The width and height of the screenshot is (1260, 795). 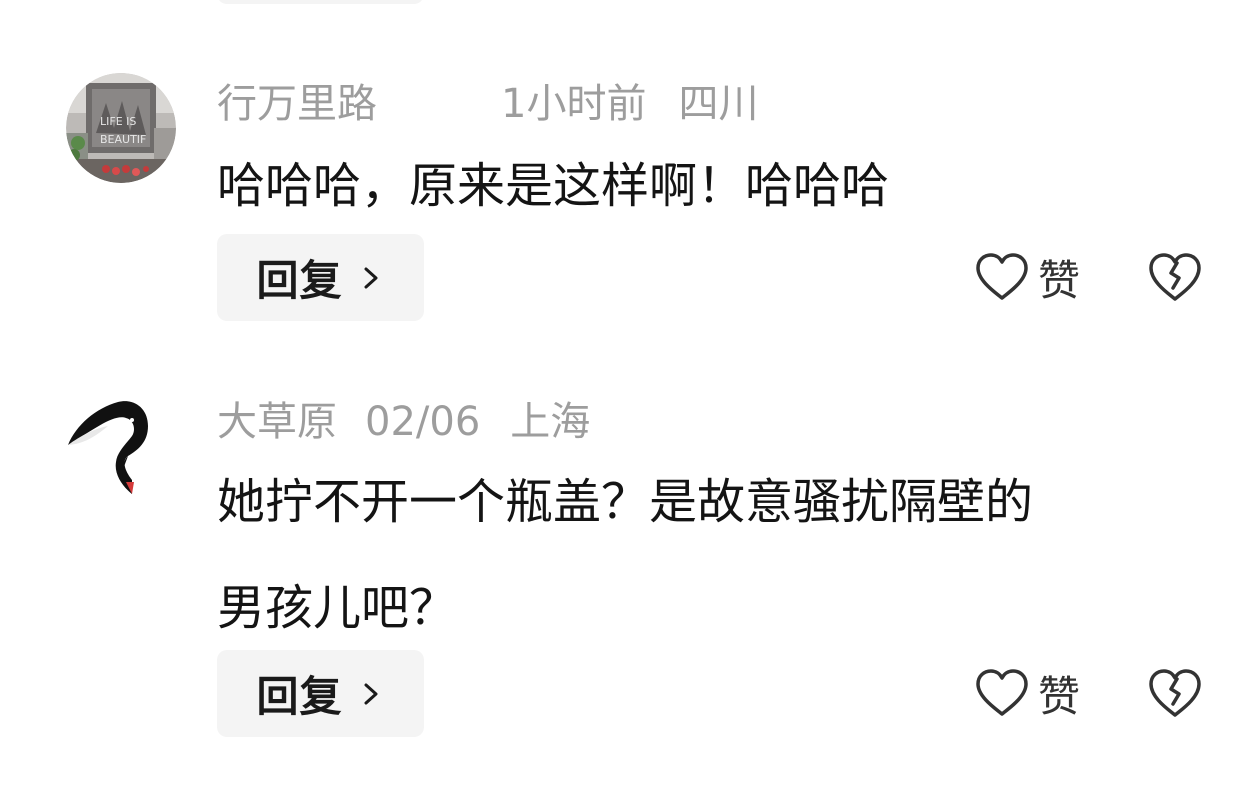 What do you see at coordinates (423, 422) in the screenshot?
I see `comment-time: 02/06` at bounding box center [423, 422].